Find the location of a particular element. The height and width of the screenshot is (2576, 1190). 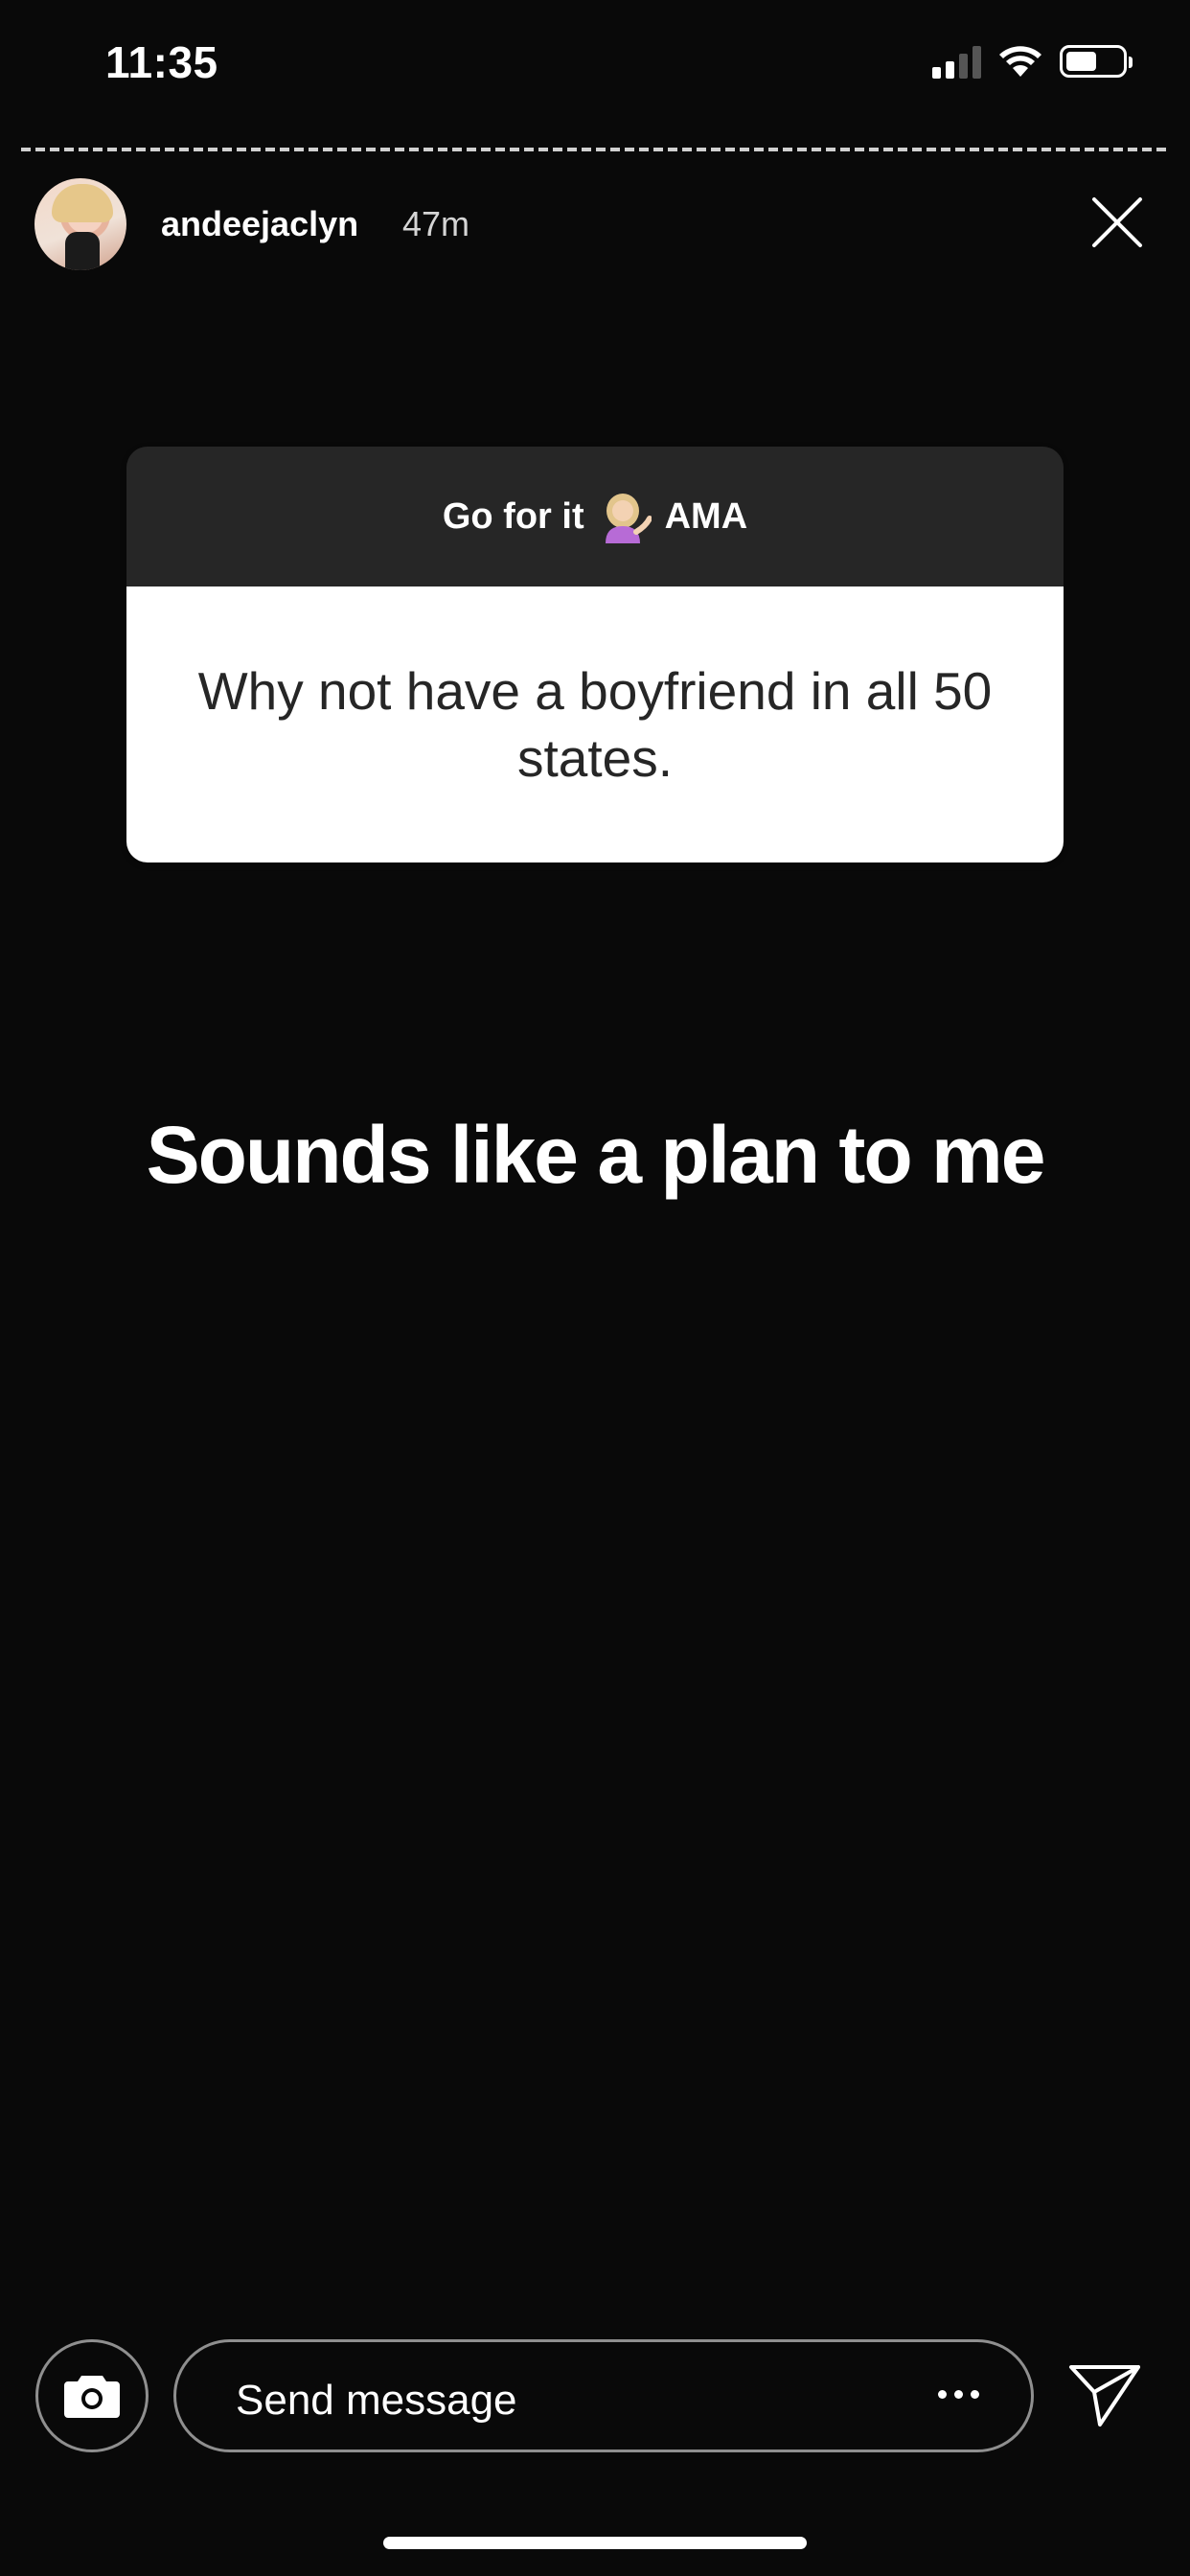

send-message-input: Send message is located at coordinates (604, 2395).